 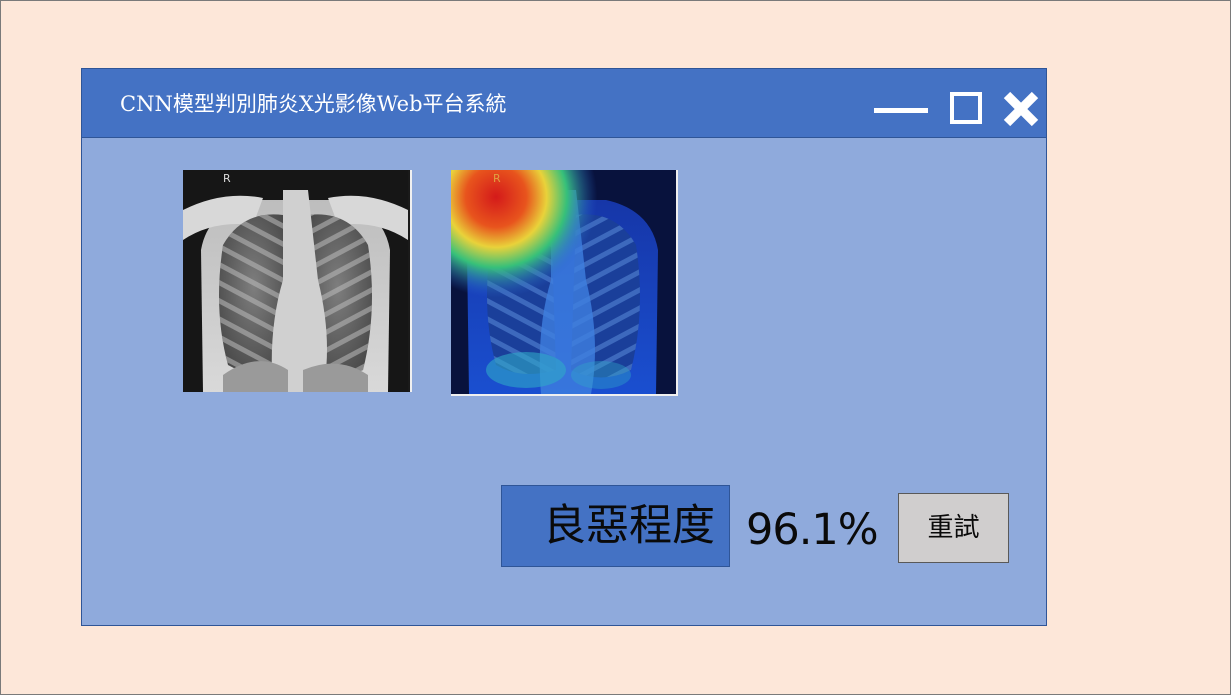 I want to click on xray-side-marker: R, so click(x=227, y=178).